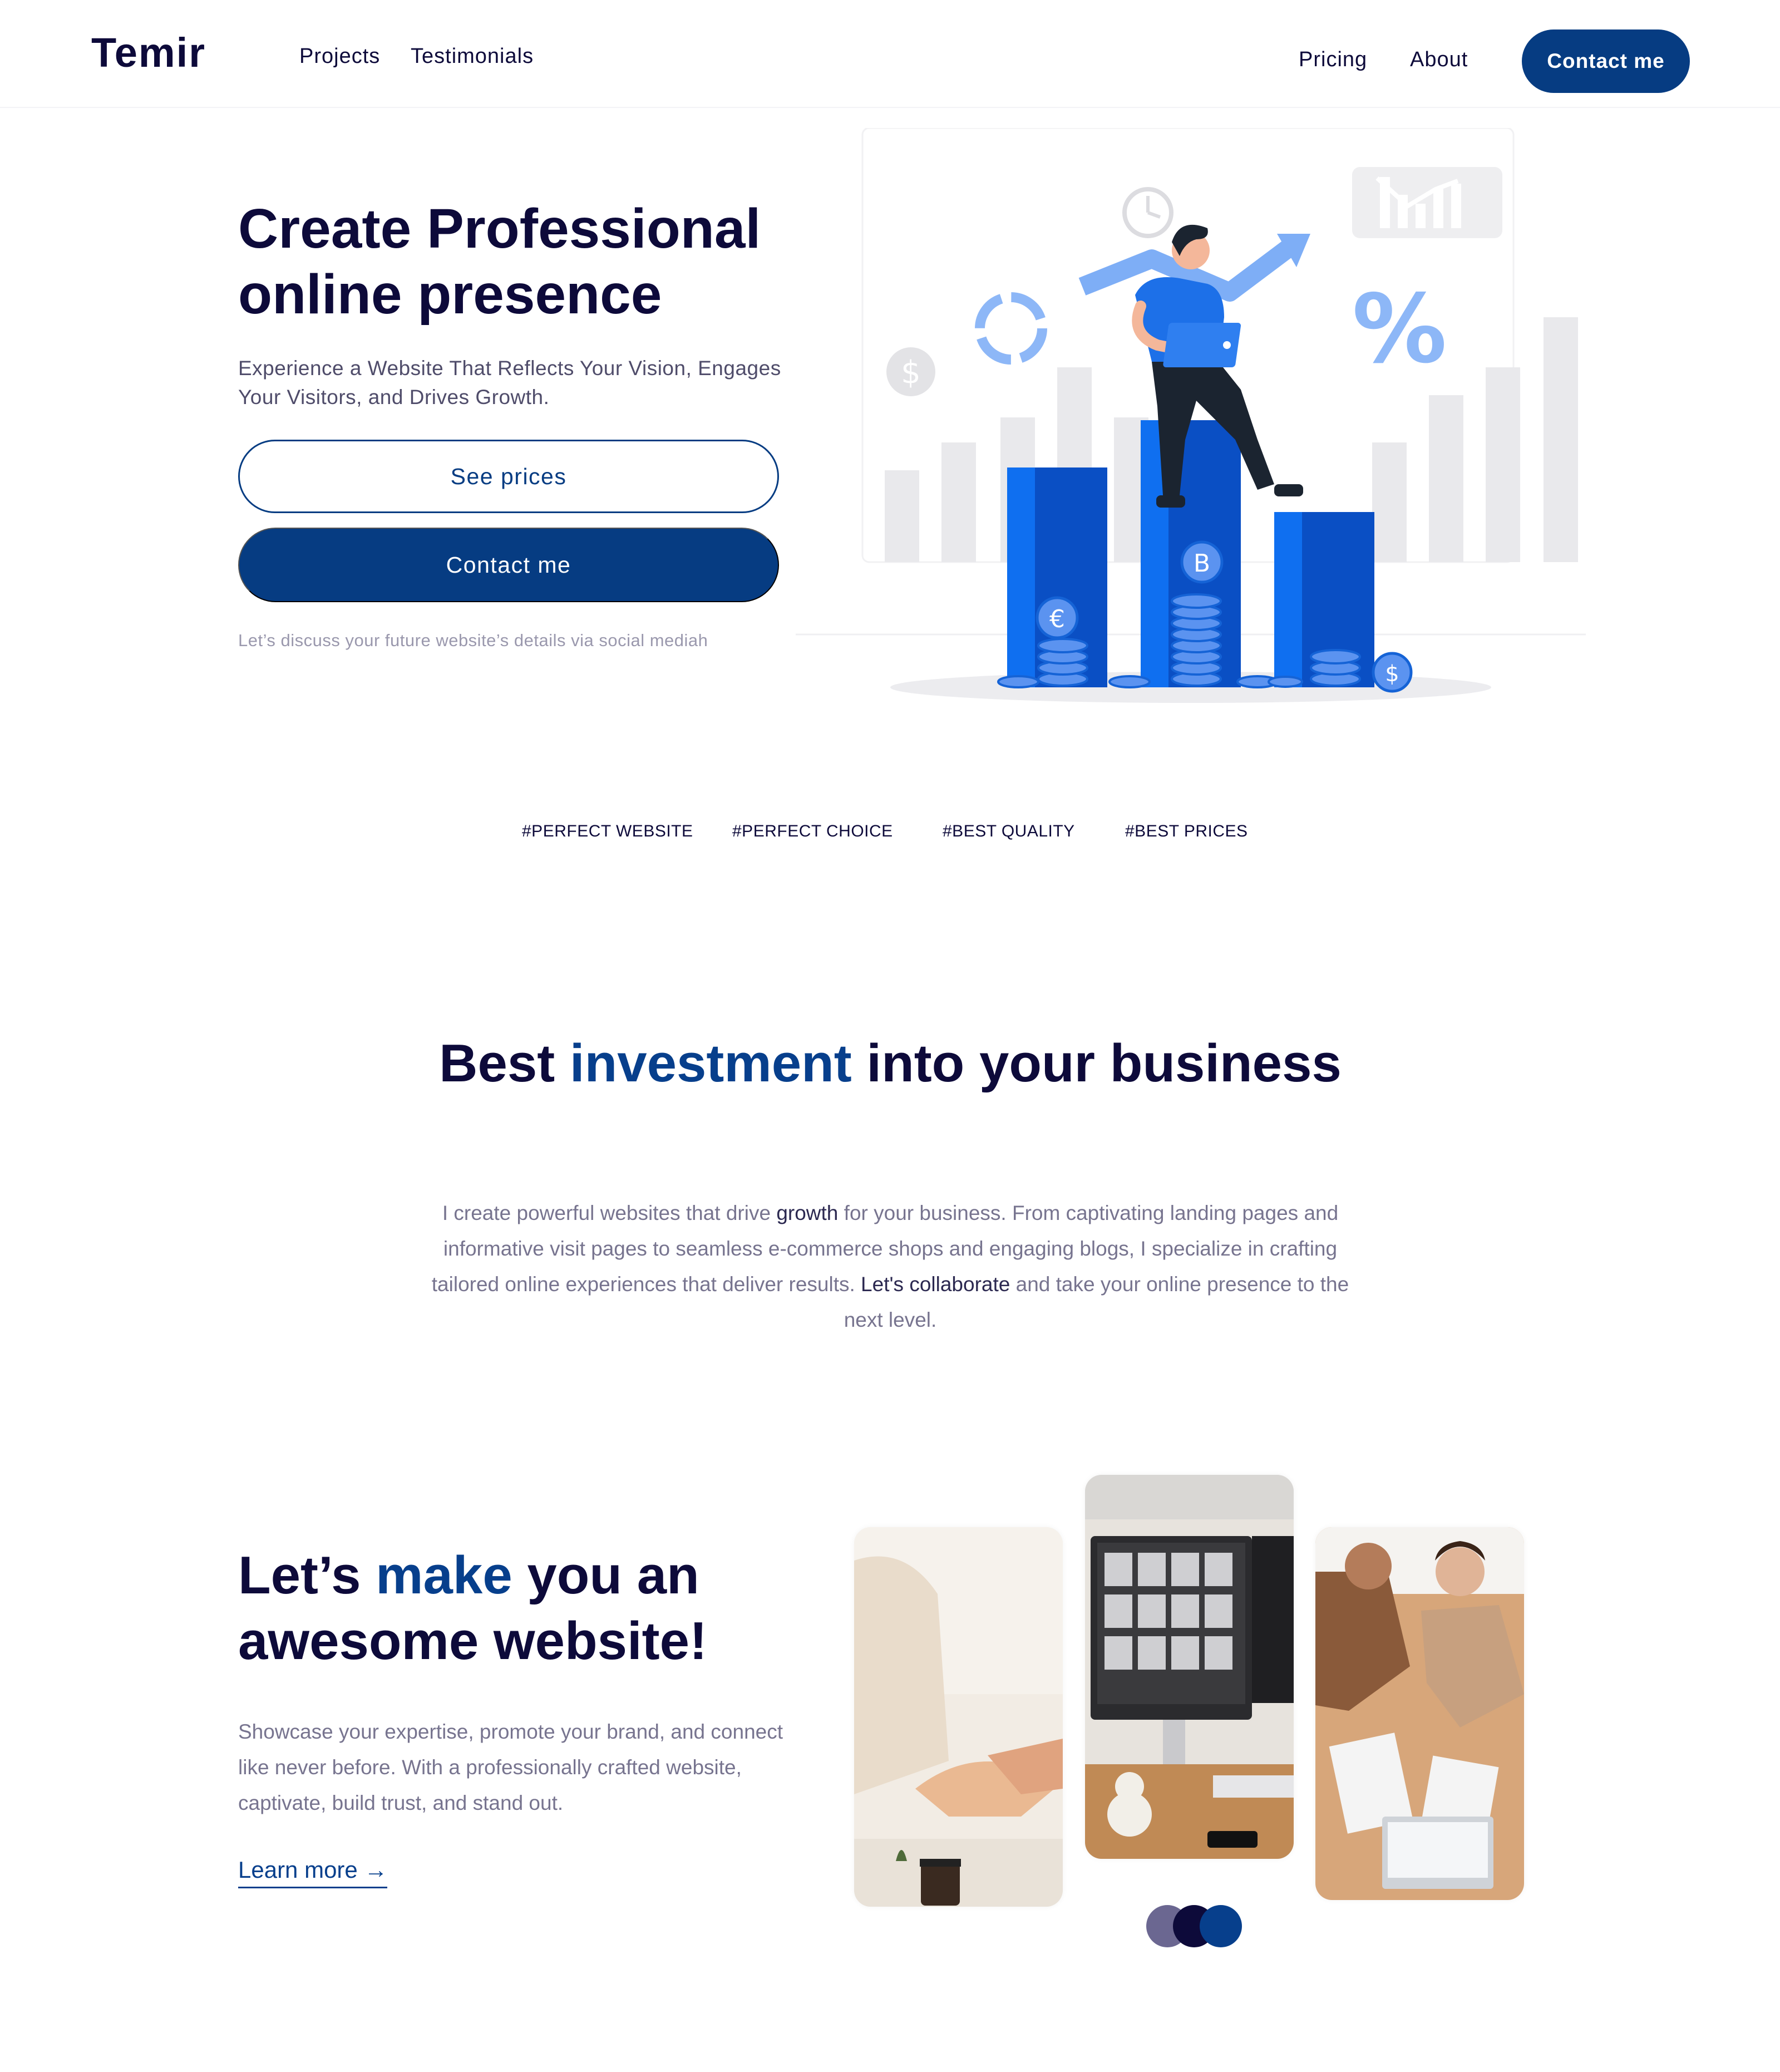 The width and height of the screenshot is (1780, 2072). I want to click on investment-title-post: into your business, so click(1096, 1063).